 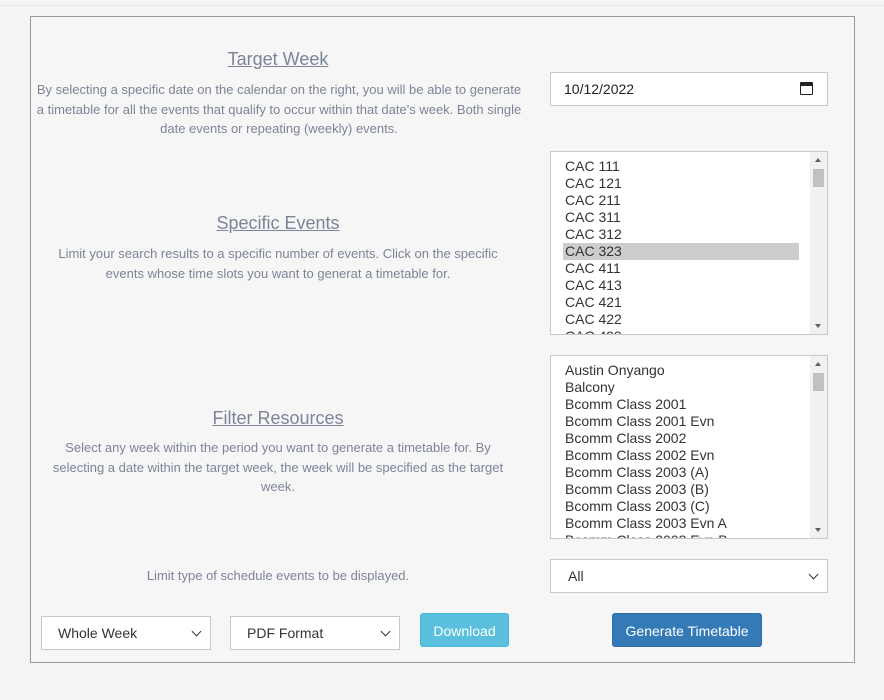 What do you see at coordinates (681, 535) in the screenshot?
I see `list-option: Bcomm Class 2003 Evn B` at bounding box center [681, 535].